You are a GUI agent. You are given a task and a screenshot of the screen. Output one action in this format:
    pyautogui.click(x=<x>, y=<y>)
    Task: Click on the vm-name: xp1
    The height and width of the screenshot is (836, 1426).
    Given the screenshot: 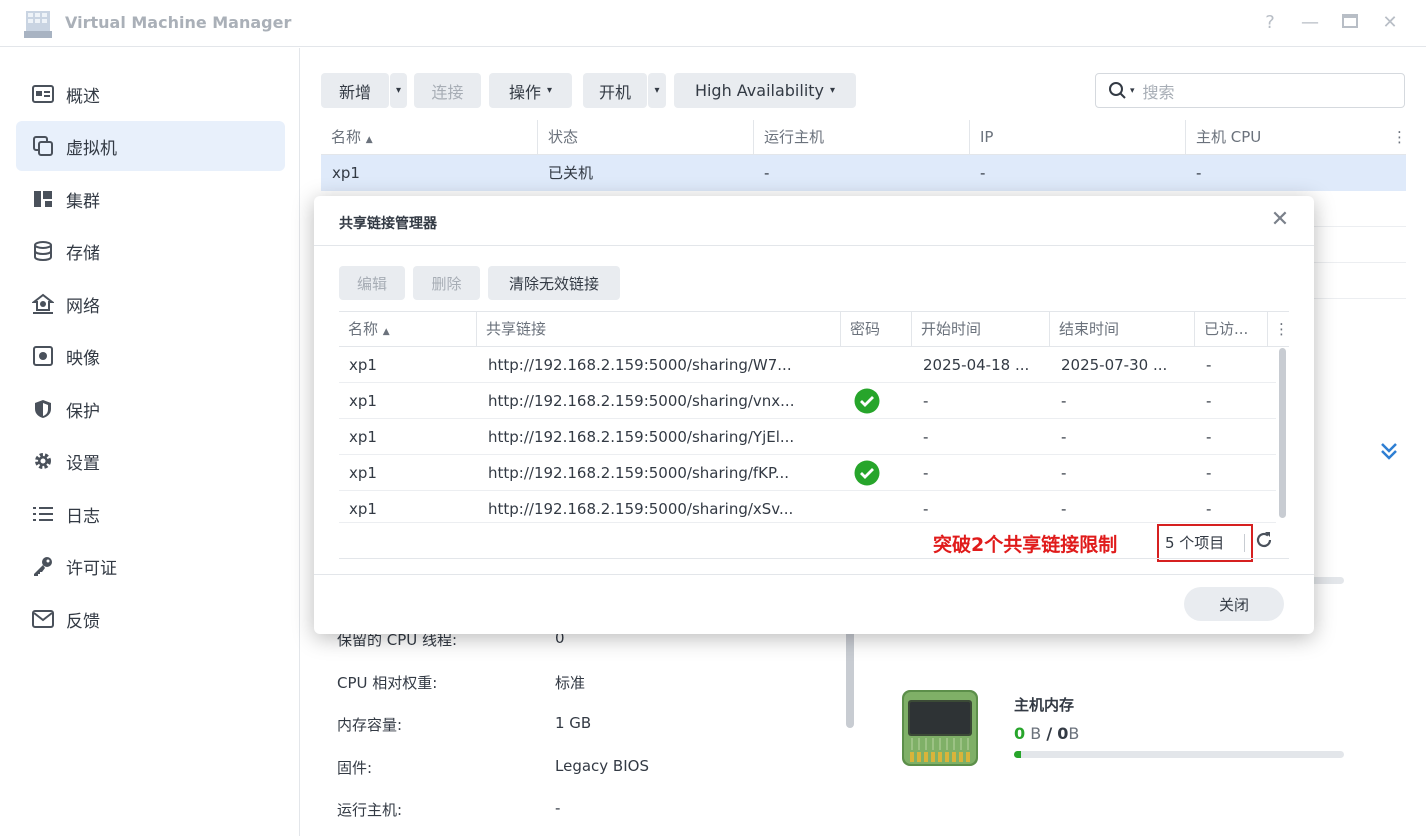 What is the action you would take?
    pyautogui.click(x=346, y=173)
    